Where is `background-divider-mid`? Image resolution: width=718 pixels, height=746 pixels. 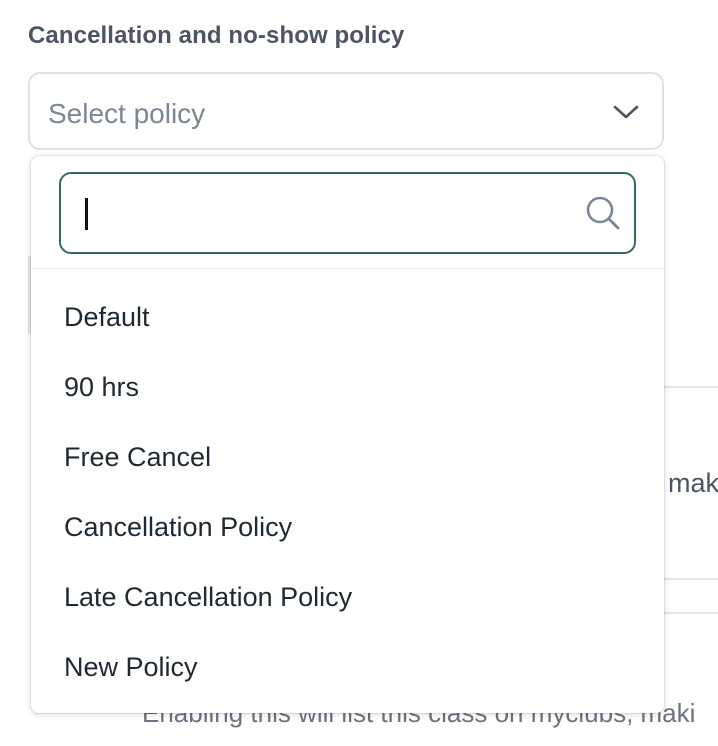 background-divider-mid is located at coordinates (691, 579).